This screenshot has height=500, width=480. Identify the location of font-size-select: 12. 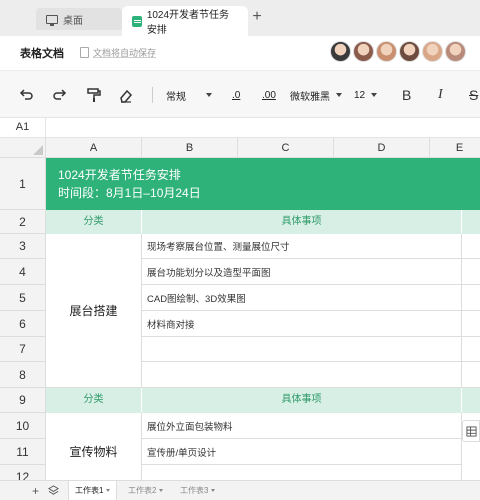
(366, 95).